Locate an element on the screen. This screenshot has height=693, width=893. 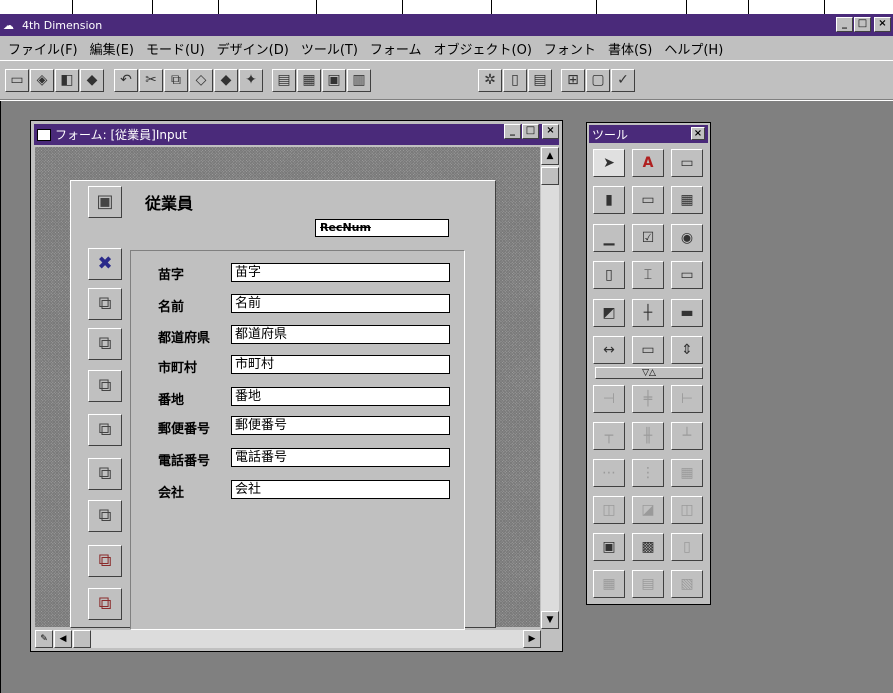
distribute-h-icon: ⋯ is located at coordinates (609, 473).